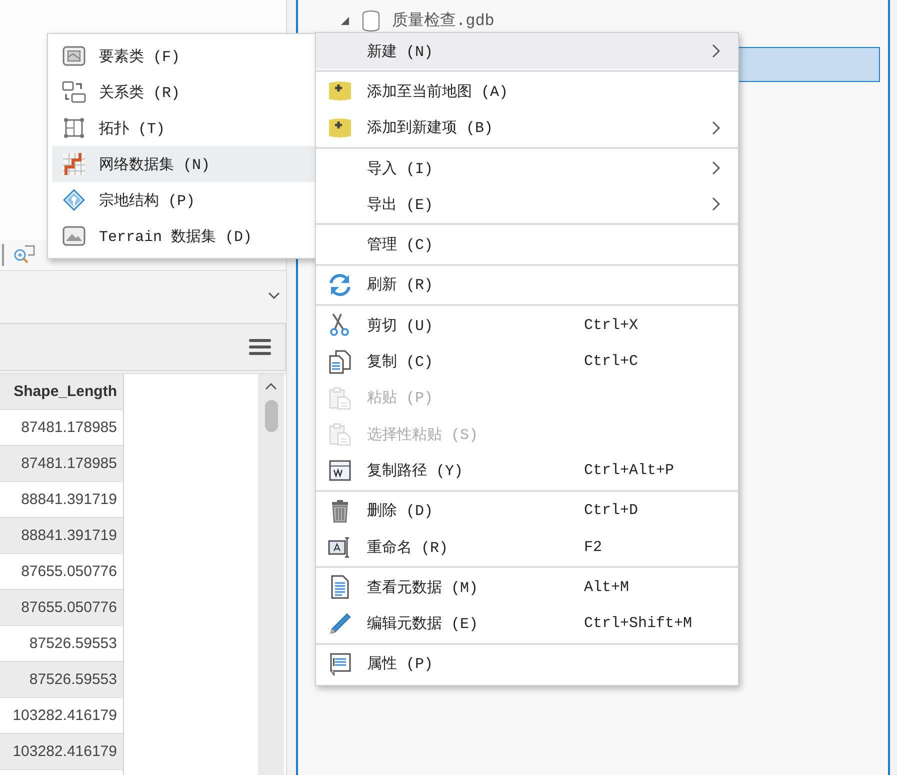 The width and height of the screenshot is (897, 775). Describe the element at coordinates (184, 56) in the screenshot. I see `menu-item: 要素类 (F)` at that location.